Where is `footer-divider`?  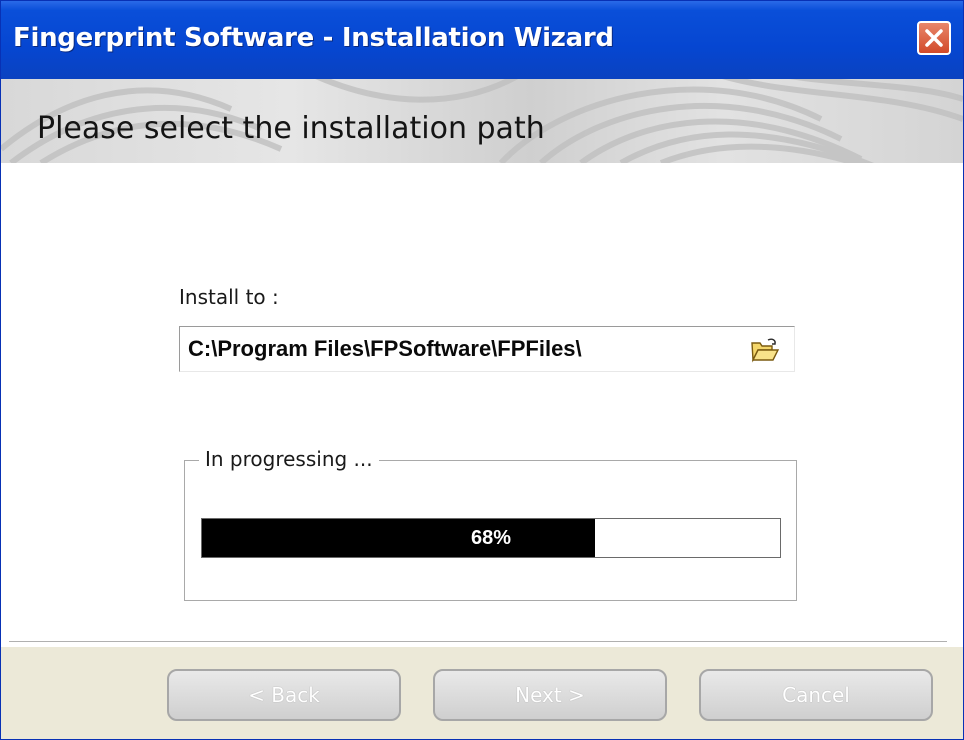
footer-divider is located at coordinates (478, 642).